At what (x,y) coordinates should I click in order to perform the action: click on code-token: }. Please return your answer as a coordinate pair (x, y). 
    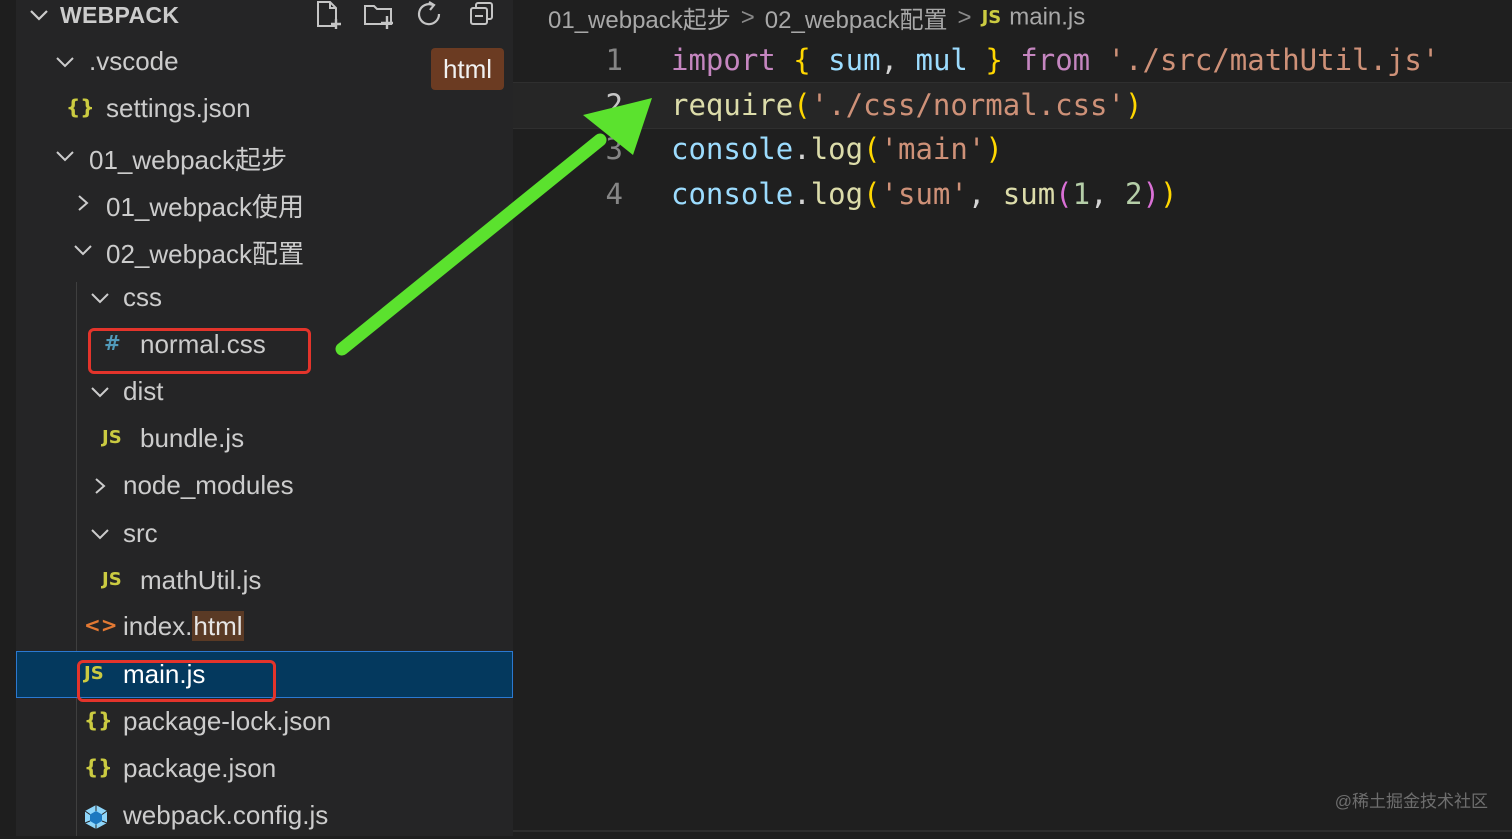
    Looking at the image, I should click on (994, 60).